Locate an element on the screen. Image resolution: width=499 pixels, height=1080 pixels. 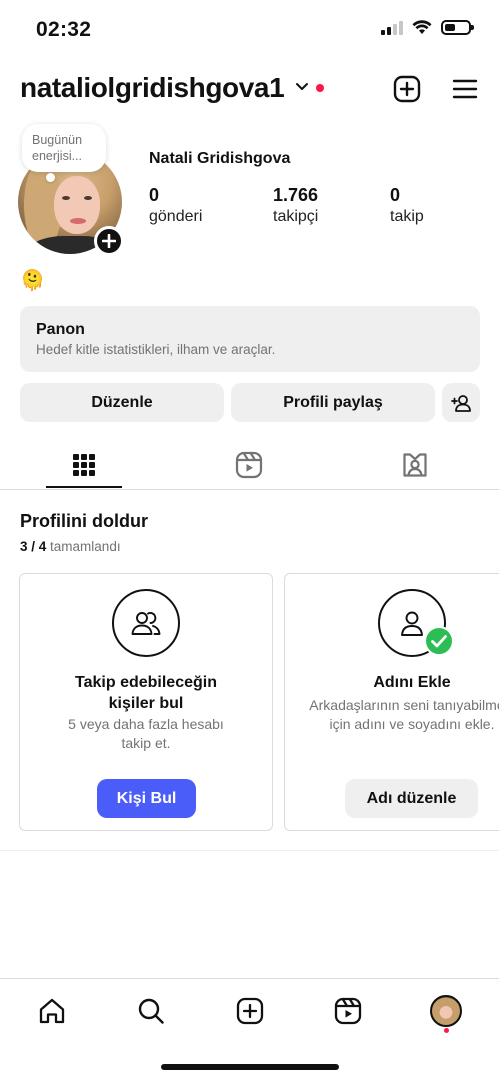
add-person-icon is located at coordinates (461, 403).